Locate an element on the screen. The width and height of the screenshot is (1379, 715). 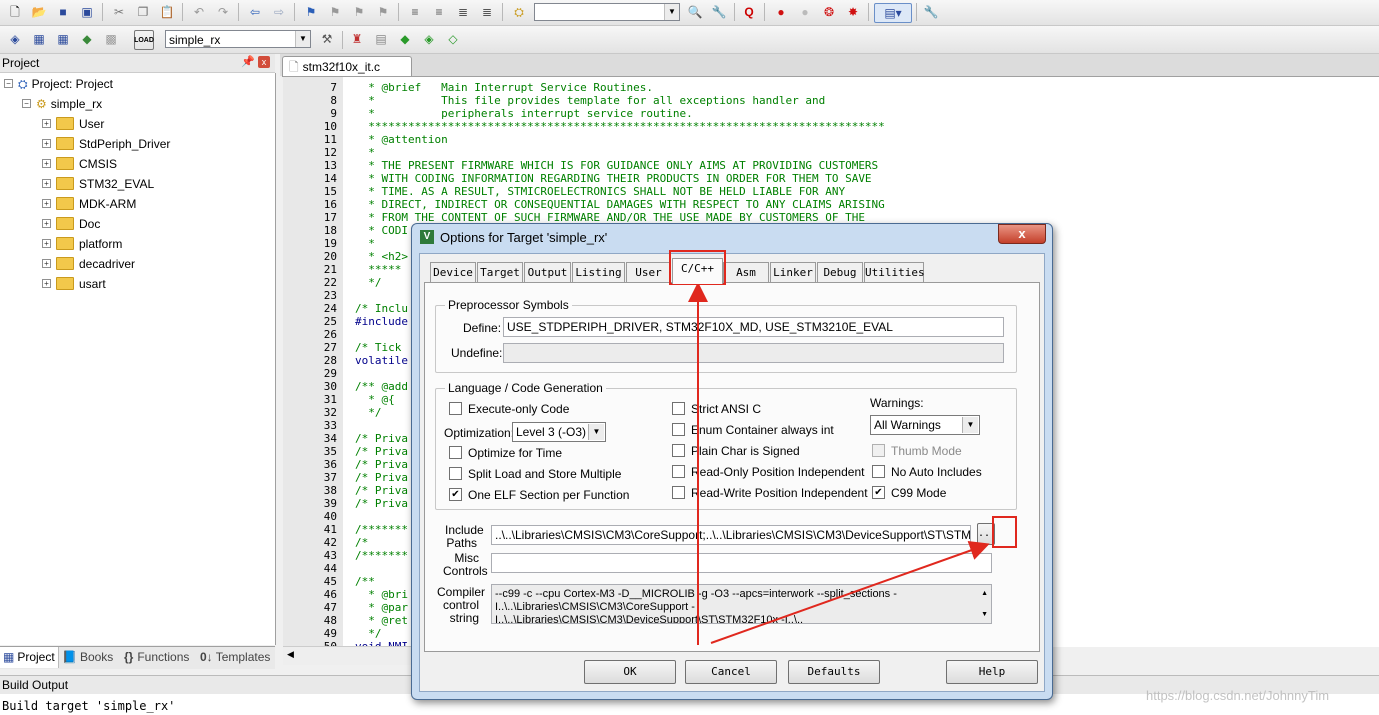
watermark: https://blog.csdn.net/JohnnyTim is located at coordinates (1238, 695).